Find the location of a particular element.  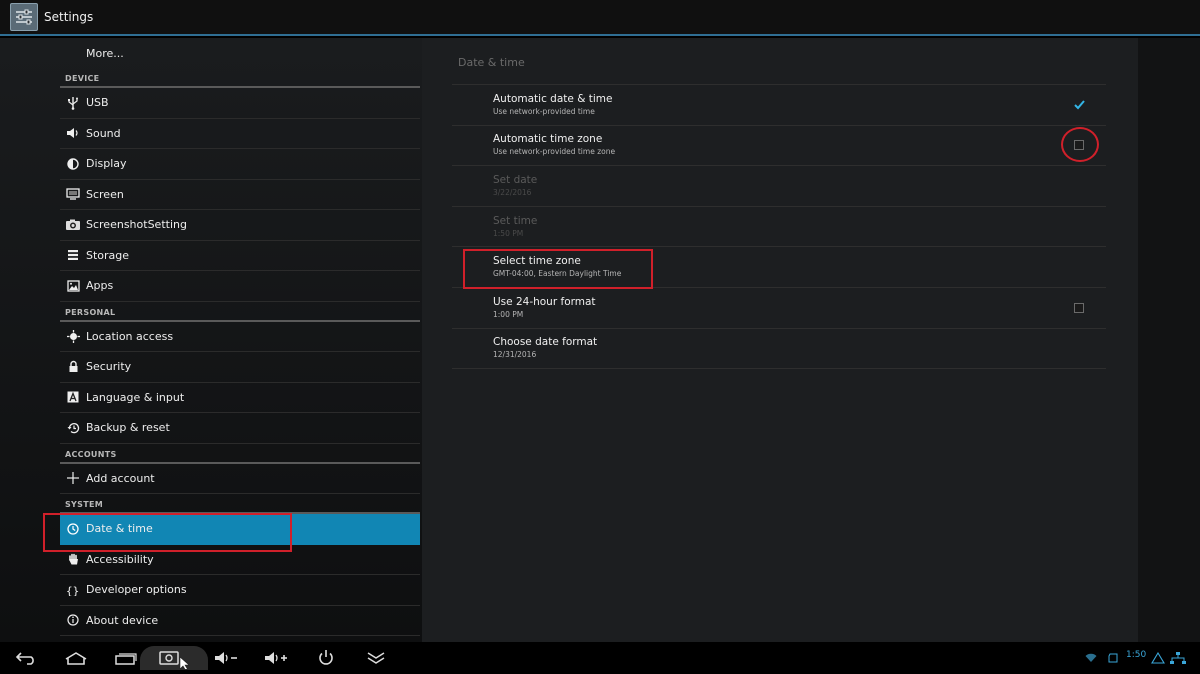

sidebar-item-sound: Sound is located at coordinates (240, 134).